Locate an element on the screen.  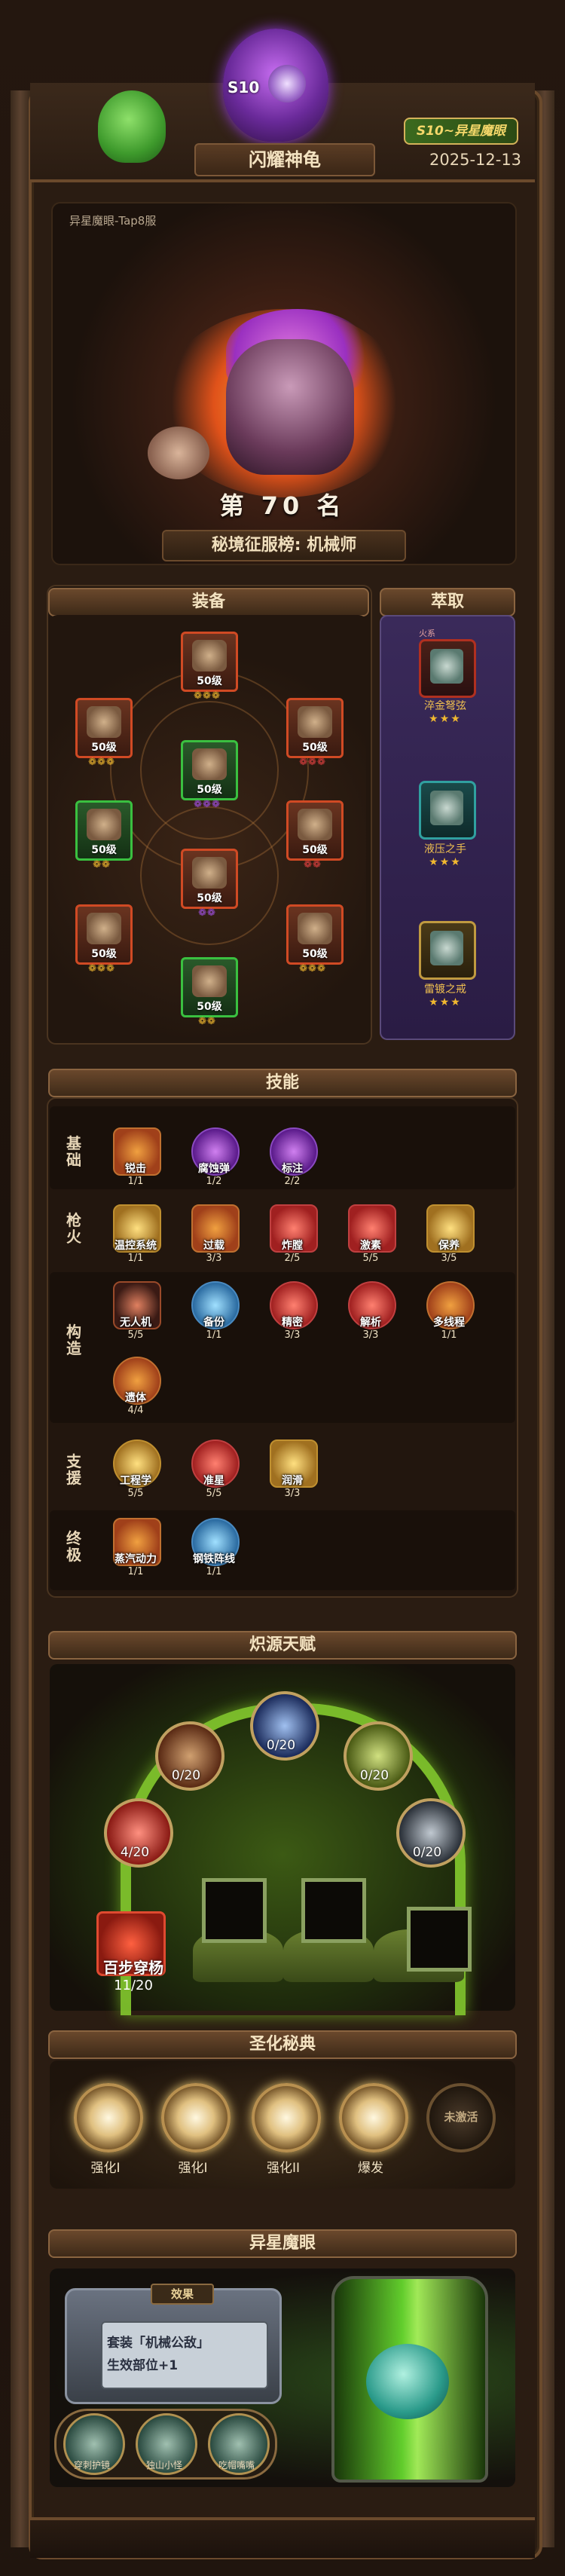
orb-label: 强化II is located at coordinates (283, 2168).